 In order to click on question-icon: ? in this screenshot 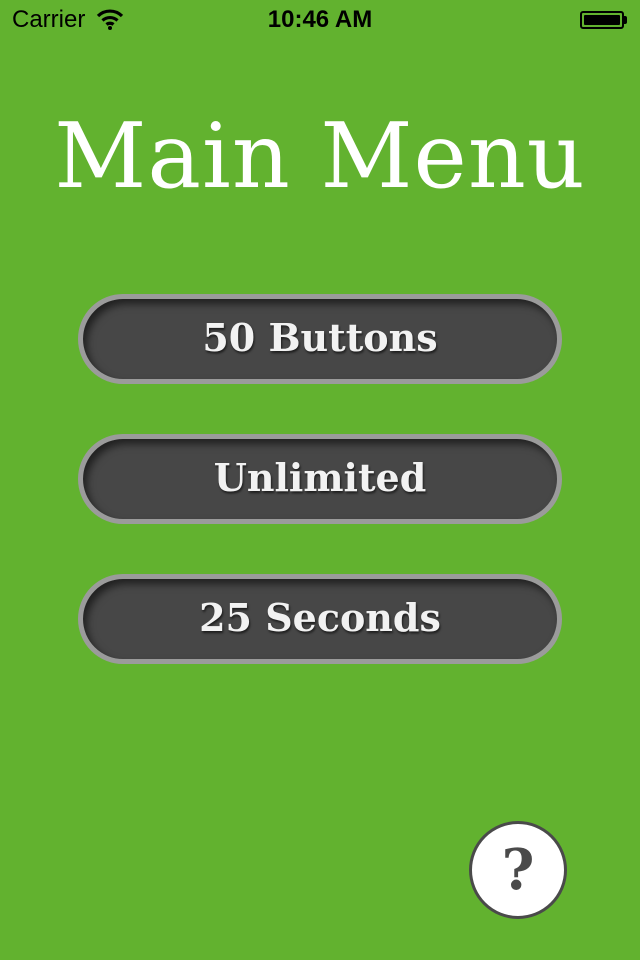, I will do `click(518, 870)`.